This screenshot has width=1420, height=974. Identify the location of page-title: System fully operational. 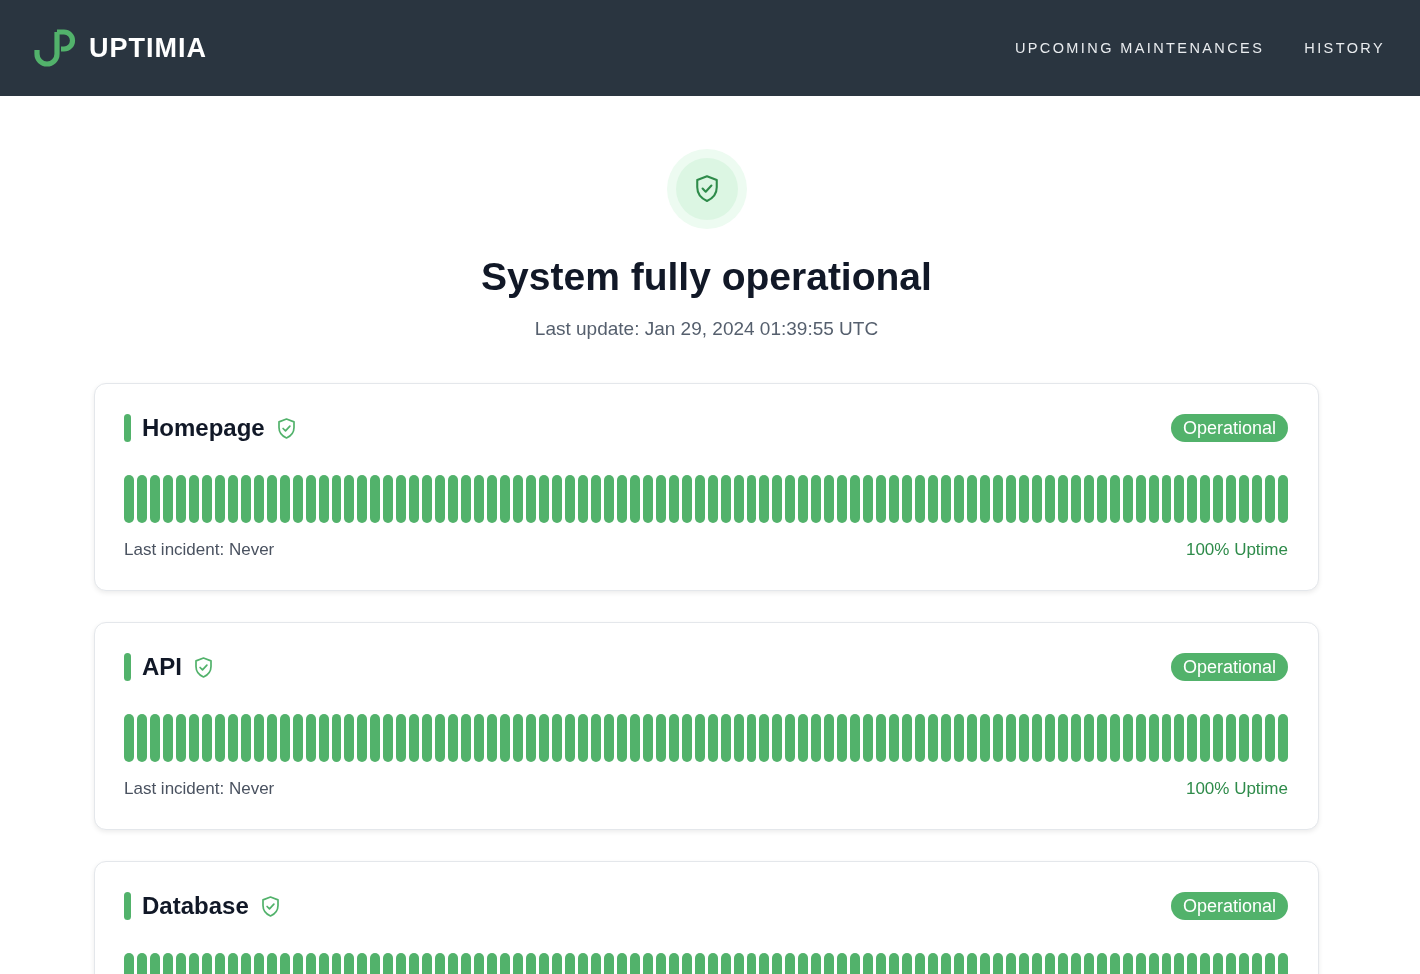
(706, 277).